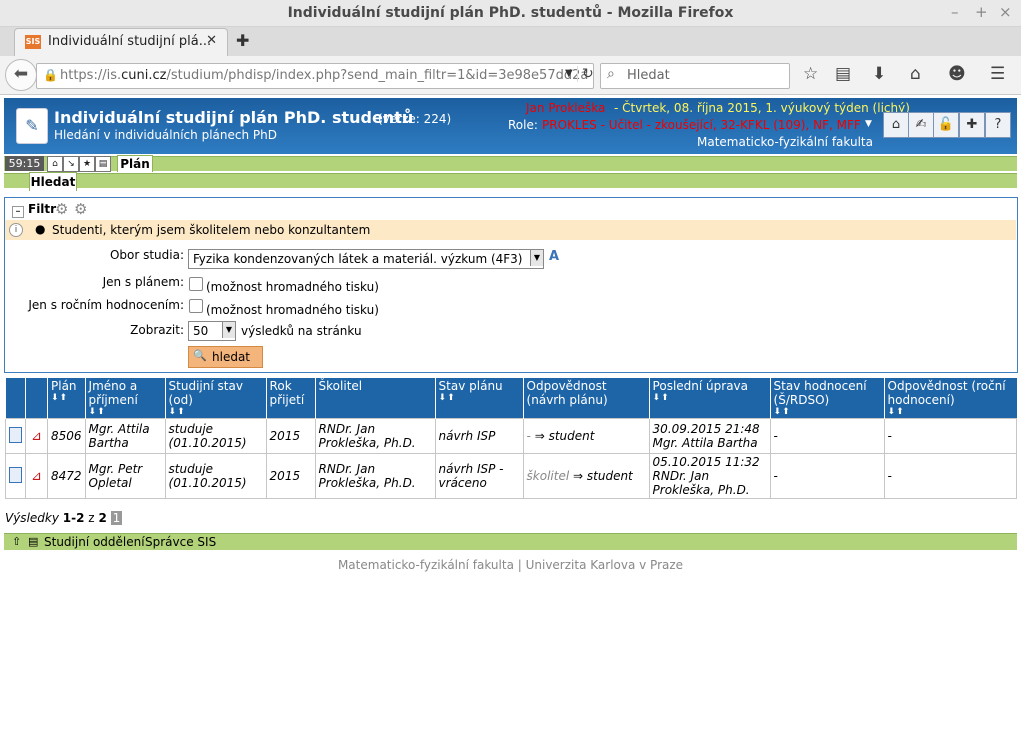  Describe the element at coordinates (955, 12) in the screenshot. I see `minimize-button: –` at that location.